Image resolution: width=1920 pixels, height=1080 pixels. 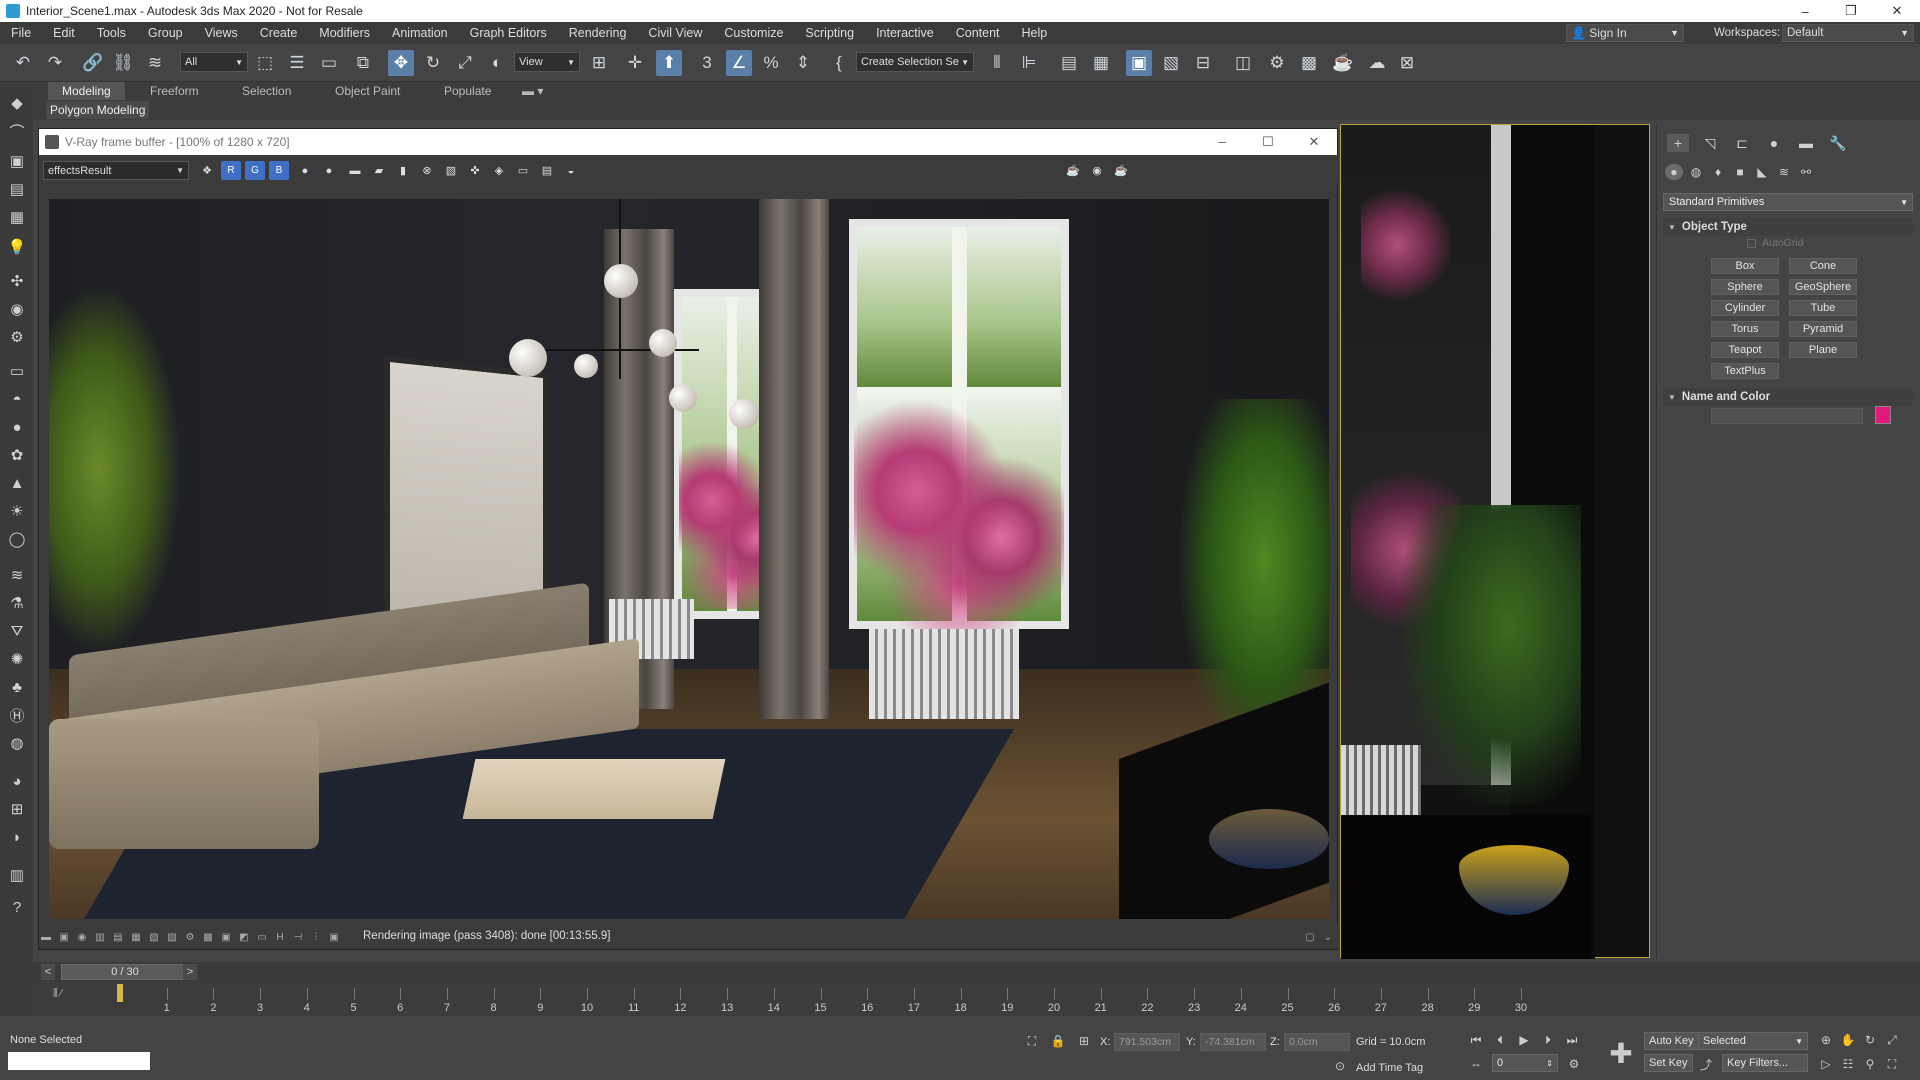 What do you see at coordinates (305, 170) in the screenshot?
I see `view-alpha-icon: ●` at bounding box center [305, 170].